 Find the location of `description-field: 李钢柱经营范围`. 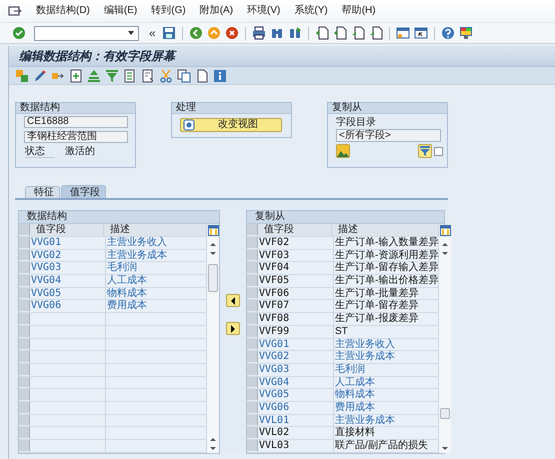

description-field: 李钢柱经营范围 is located at coordinates (76, 137).